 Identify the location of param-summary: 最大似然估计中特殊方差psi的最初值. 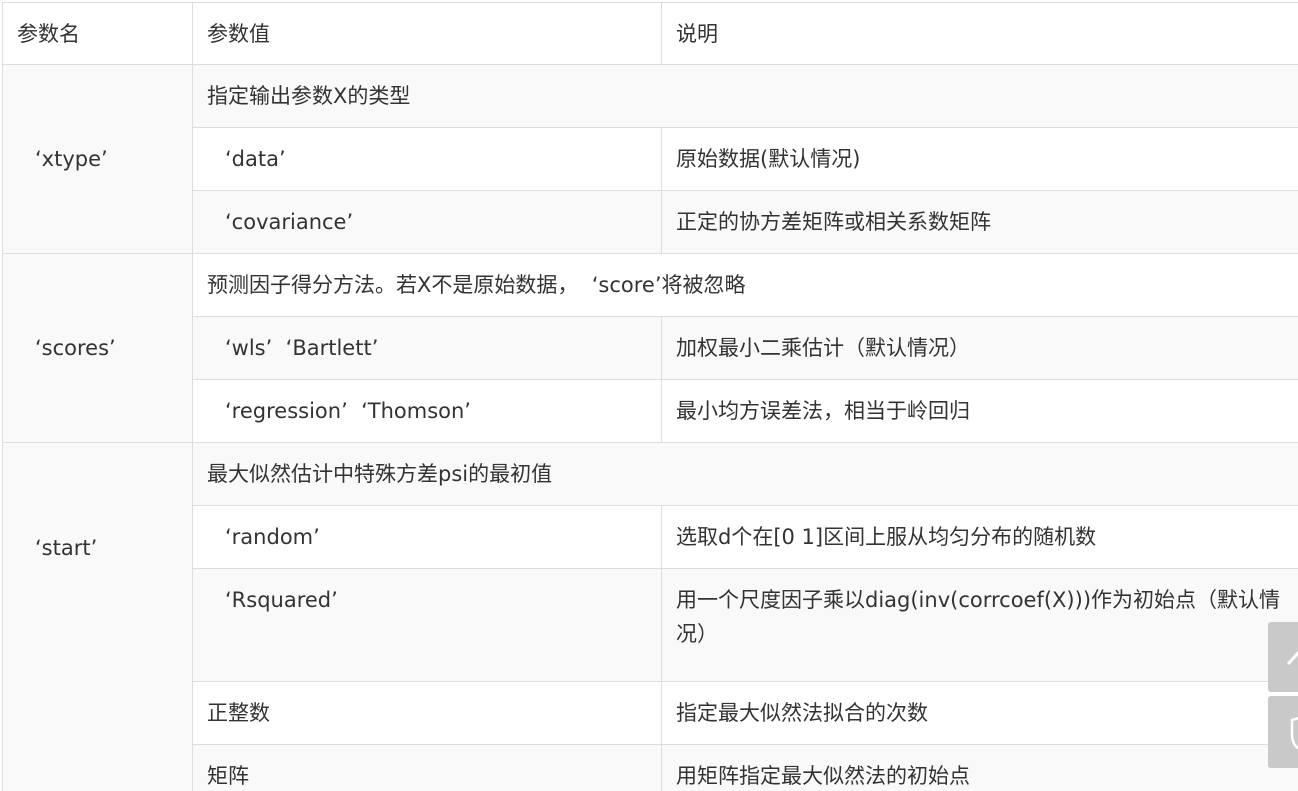
(745, 474).